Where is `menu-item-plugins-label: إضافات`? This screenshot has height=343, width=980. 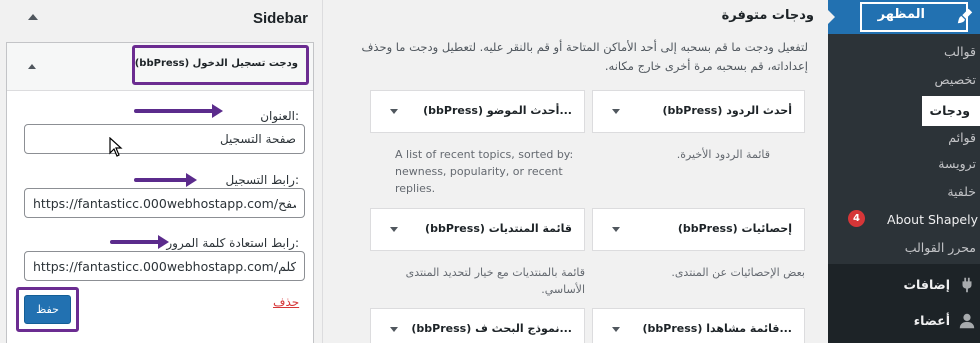 menu-item-plugins-label: إضافات is located at coordinates (927, 284).